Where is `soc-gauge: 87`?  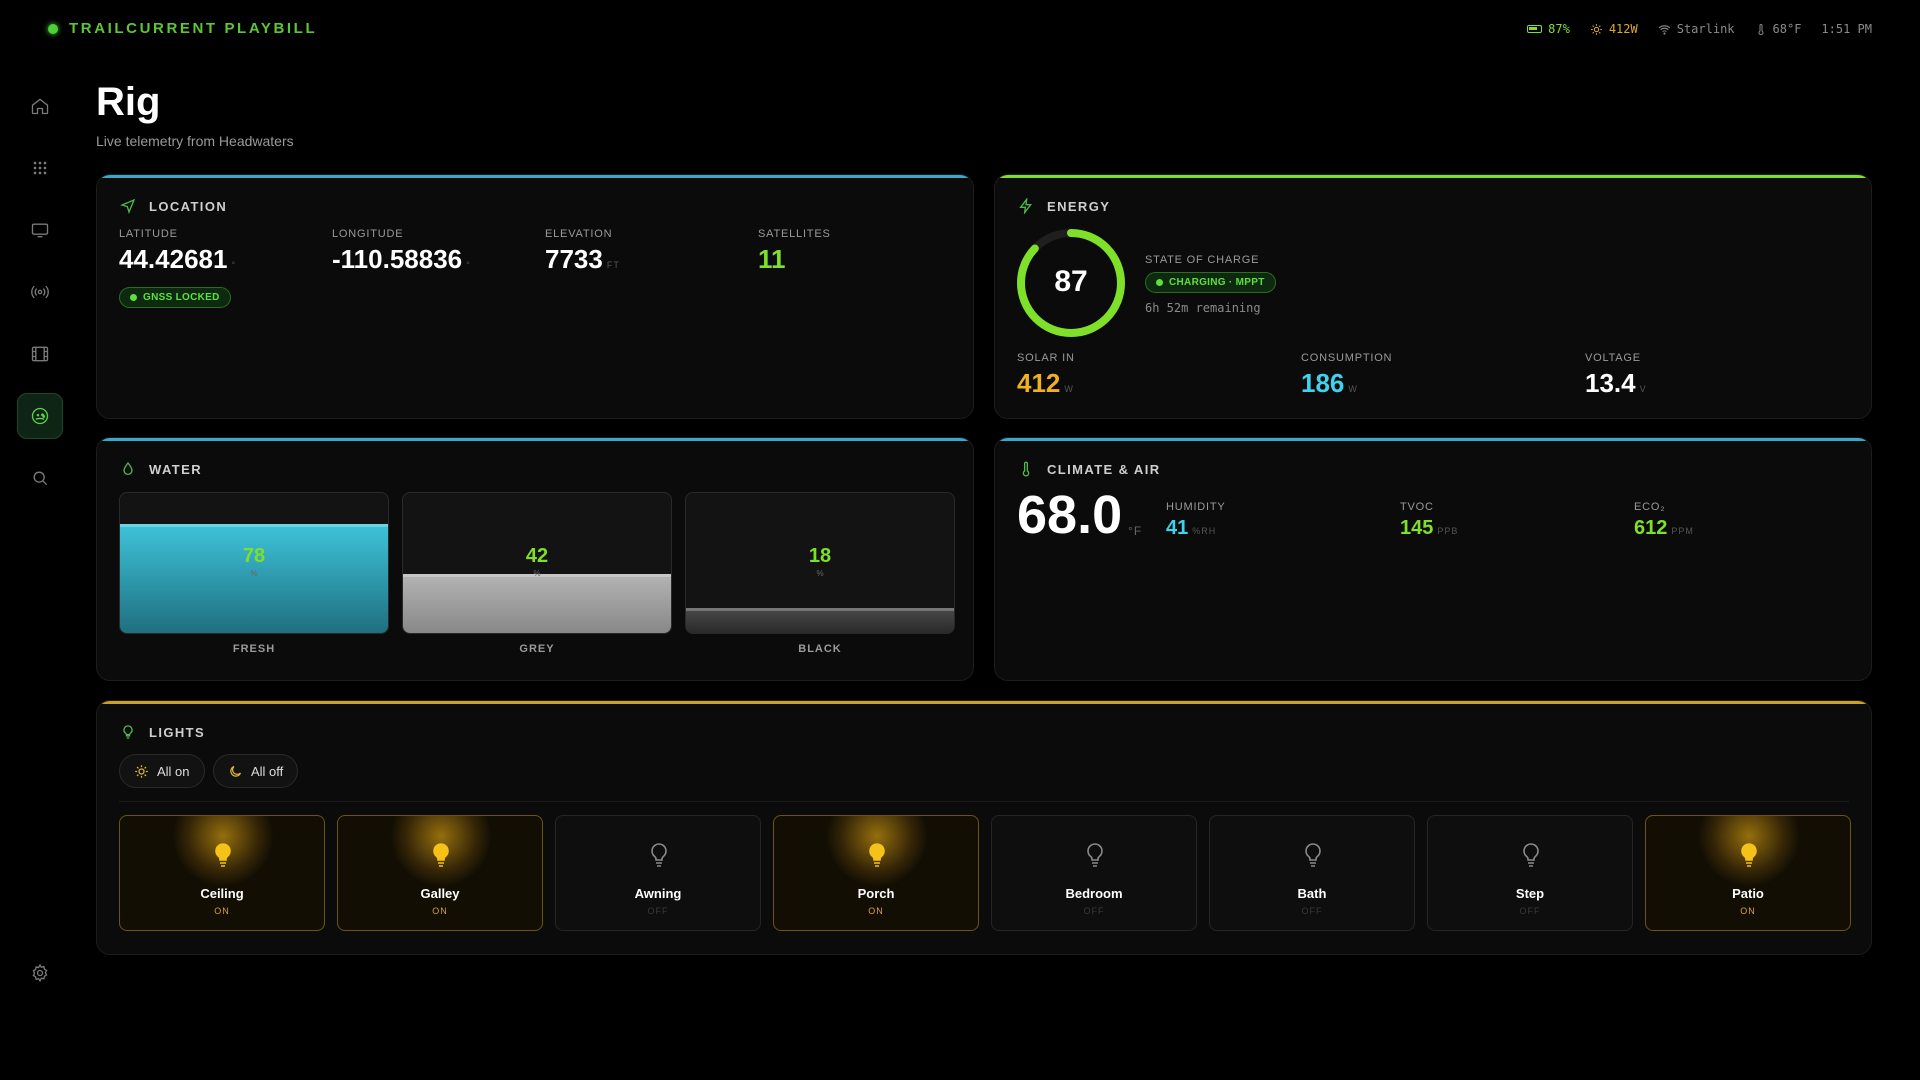 soc-gauge: 87 is located at coordinates (1071, 283).